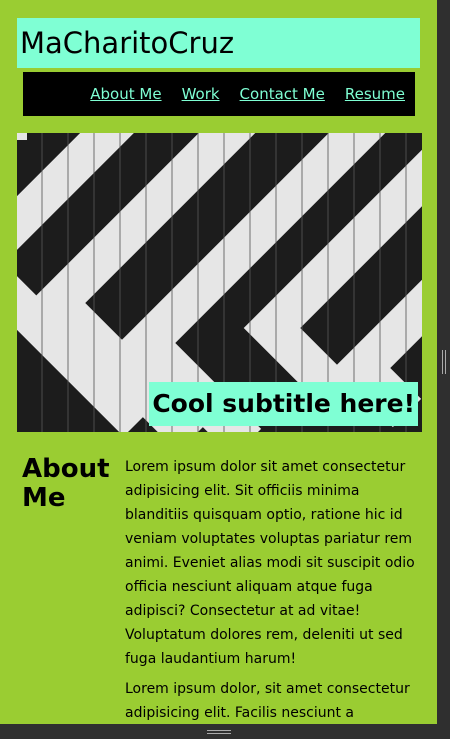 This screenshot has width=450, height=739. Describe the element at coordinates (375, 94) in the screenshot. I see `nav-link-resume: Resume` at that location.